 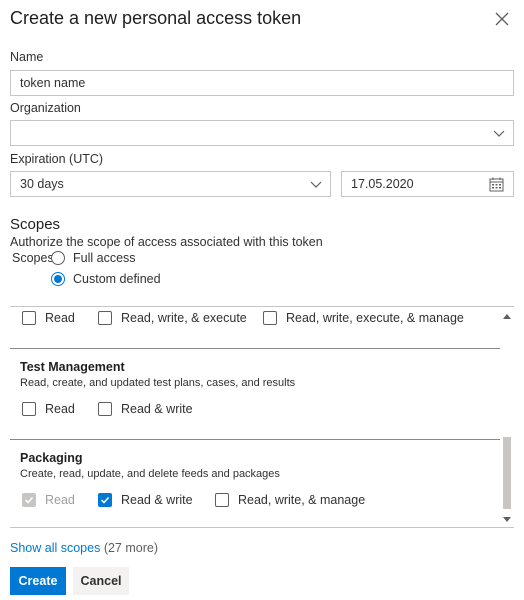 I want to click on name-input: token name, so click(x=262, y=83).